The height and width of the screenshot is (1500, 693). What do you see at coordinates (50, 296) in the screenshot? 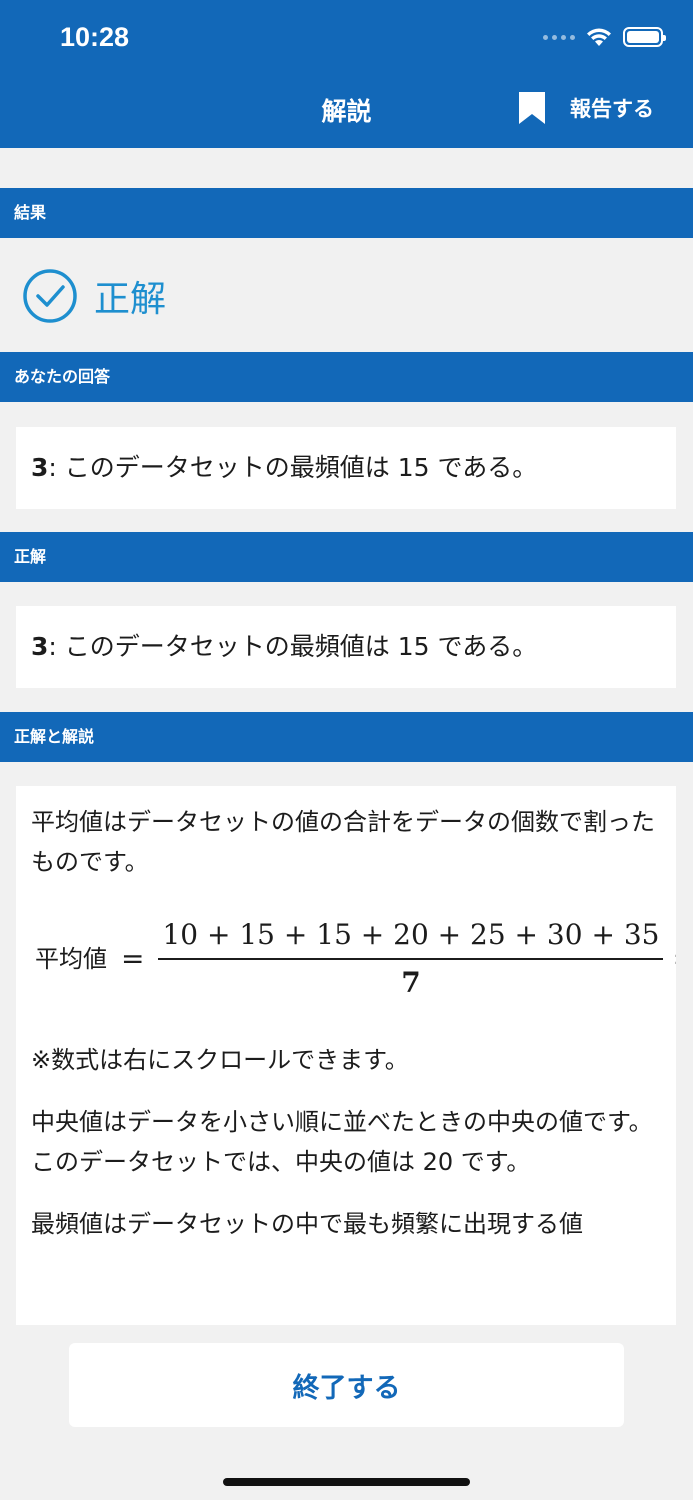
I see `check-circle-icon` at bounding box center [50, 296].